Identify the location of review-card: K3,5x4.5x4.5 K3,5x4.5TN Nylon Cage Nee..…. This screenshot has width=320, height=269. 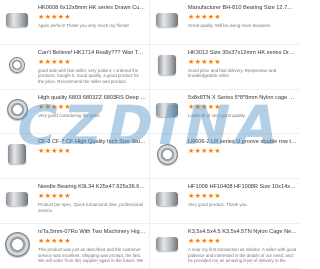
(225, 246).